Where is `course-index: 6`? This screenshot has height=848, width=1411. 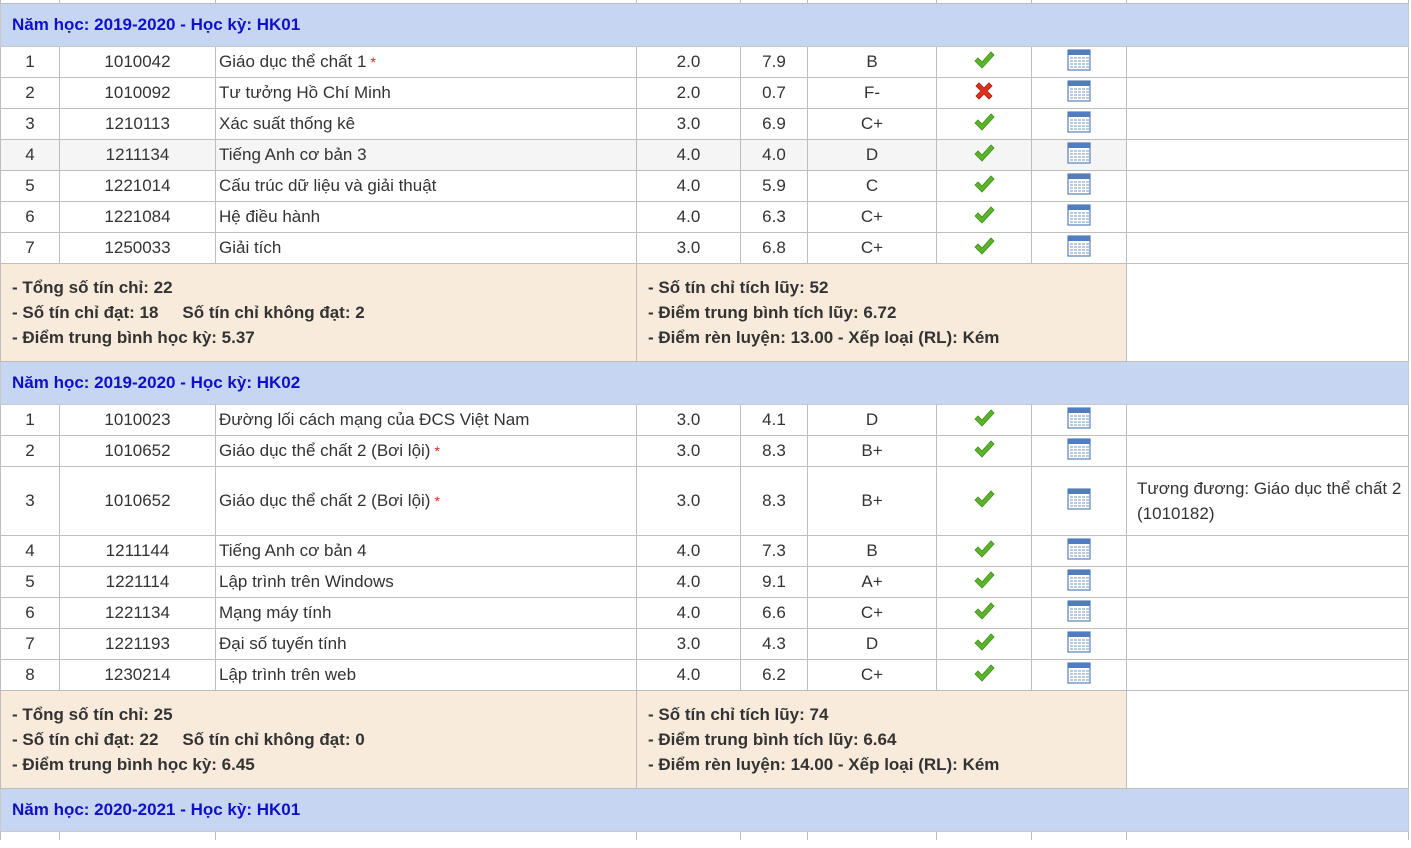 course-index: 6 is located at coordinates (30, 217).